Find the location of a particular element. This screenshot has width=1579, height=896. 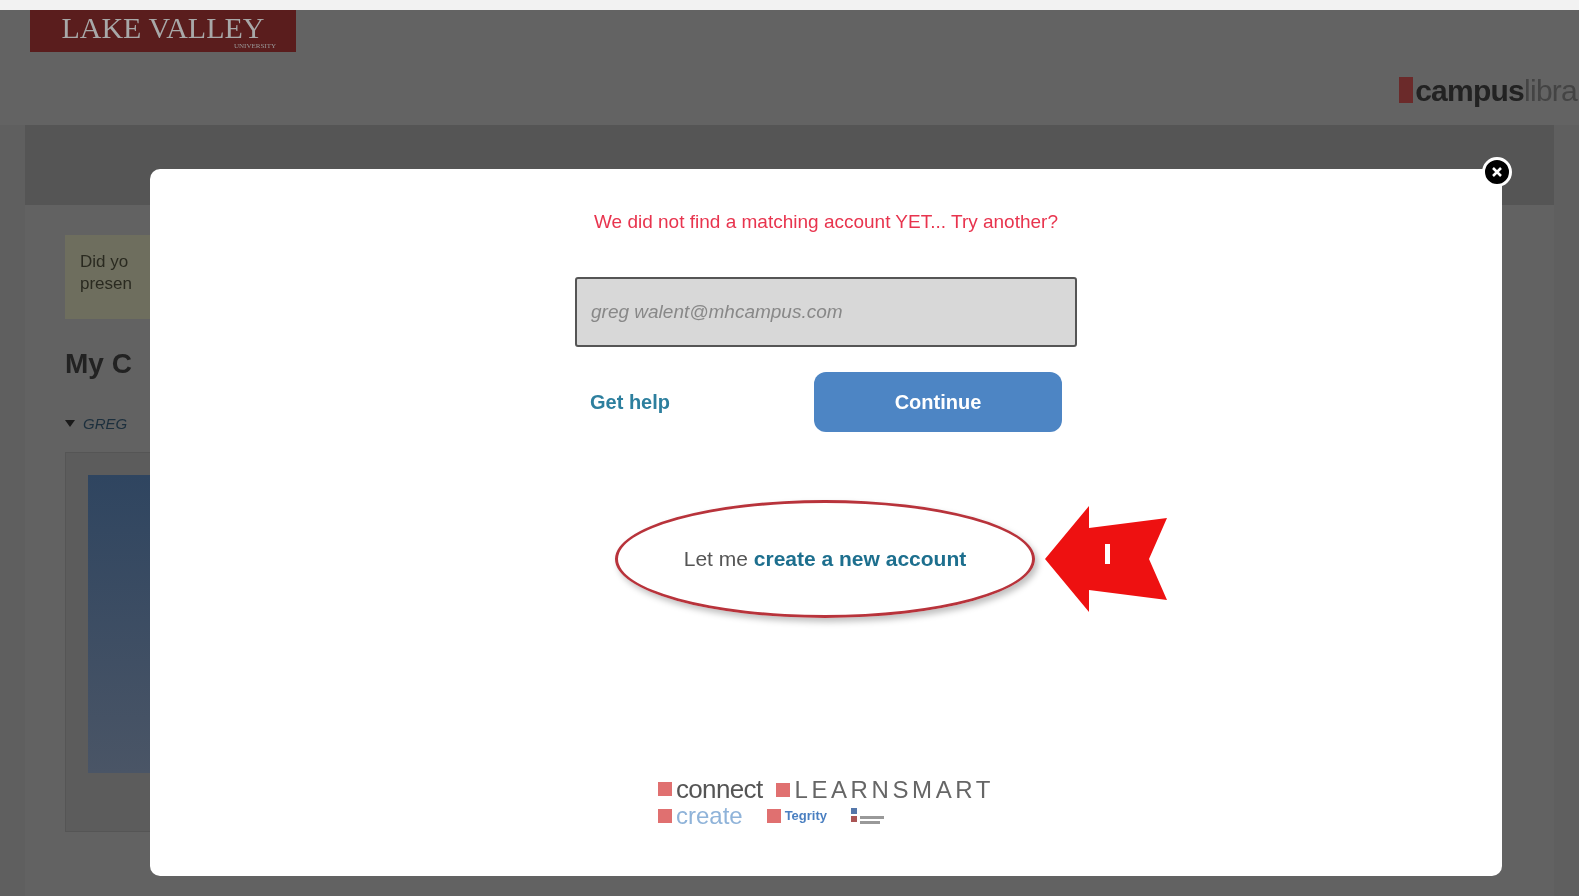

create-account-text: Let me create a new account is located at coordinates (825, 558).